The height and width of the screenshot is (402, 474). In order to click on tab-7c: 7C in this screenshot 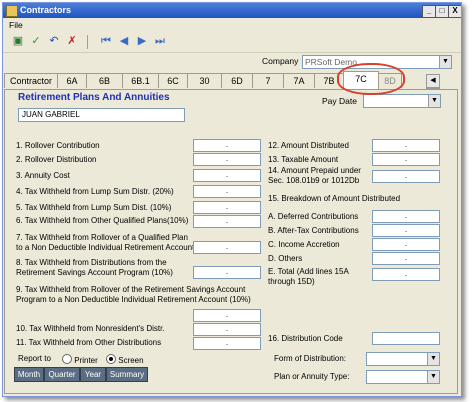, I will do `click(361, 80)`.